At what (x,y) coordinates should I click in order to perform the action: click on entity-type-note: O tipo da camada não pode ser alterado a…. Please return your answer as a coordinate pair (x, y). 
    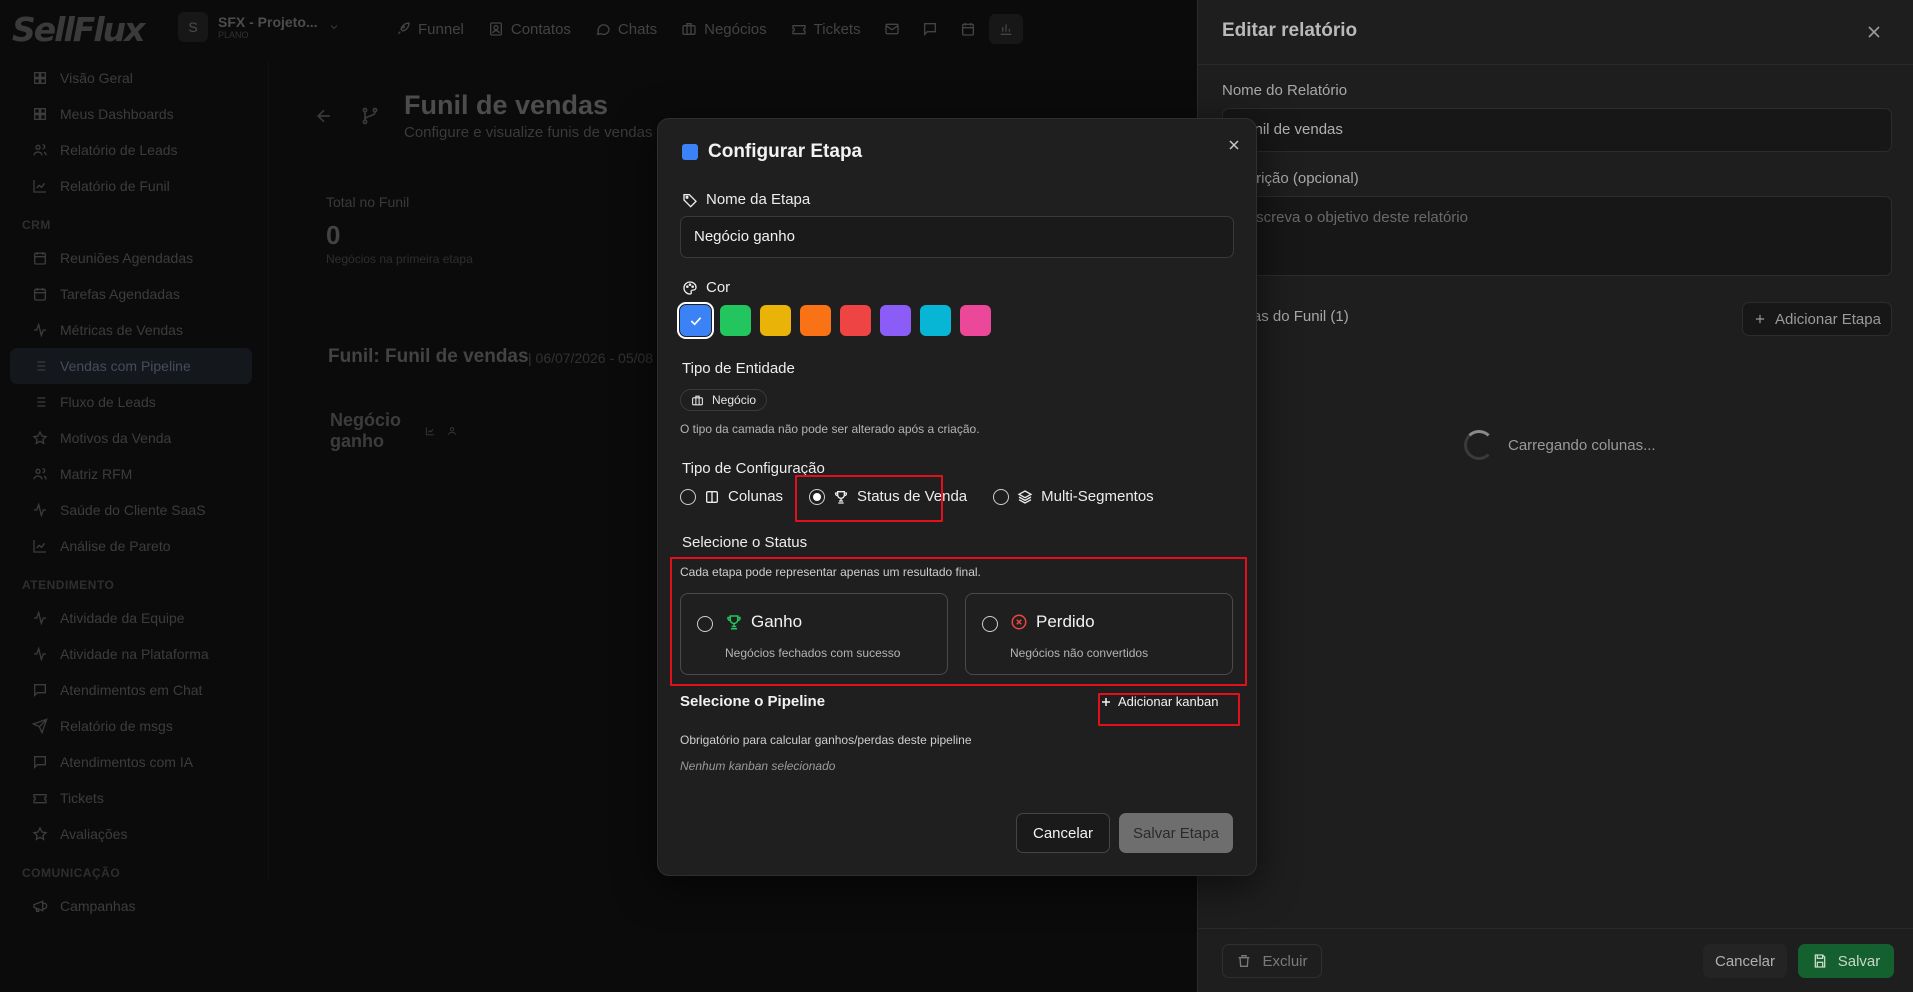
    Looking at the image, I should click on (830, 429).